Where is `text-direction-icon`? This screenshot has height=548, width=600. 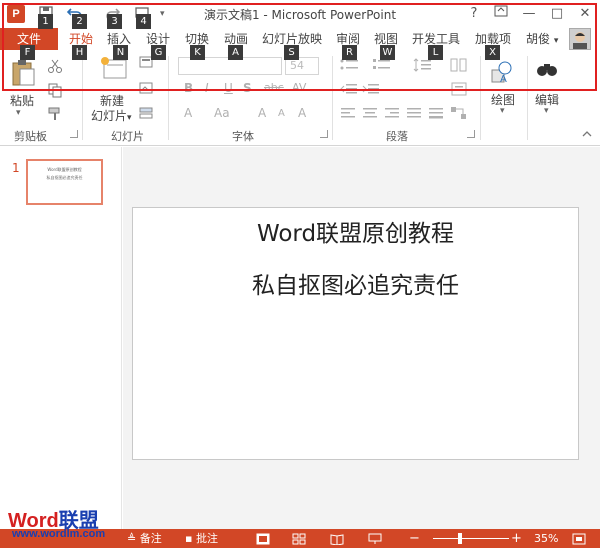 text-direction-icon is located at coordinates (459, 90).